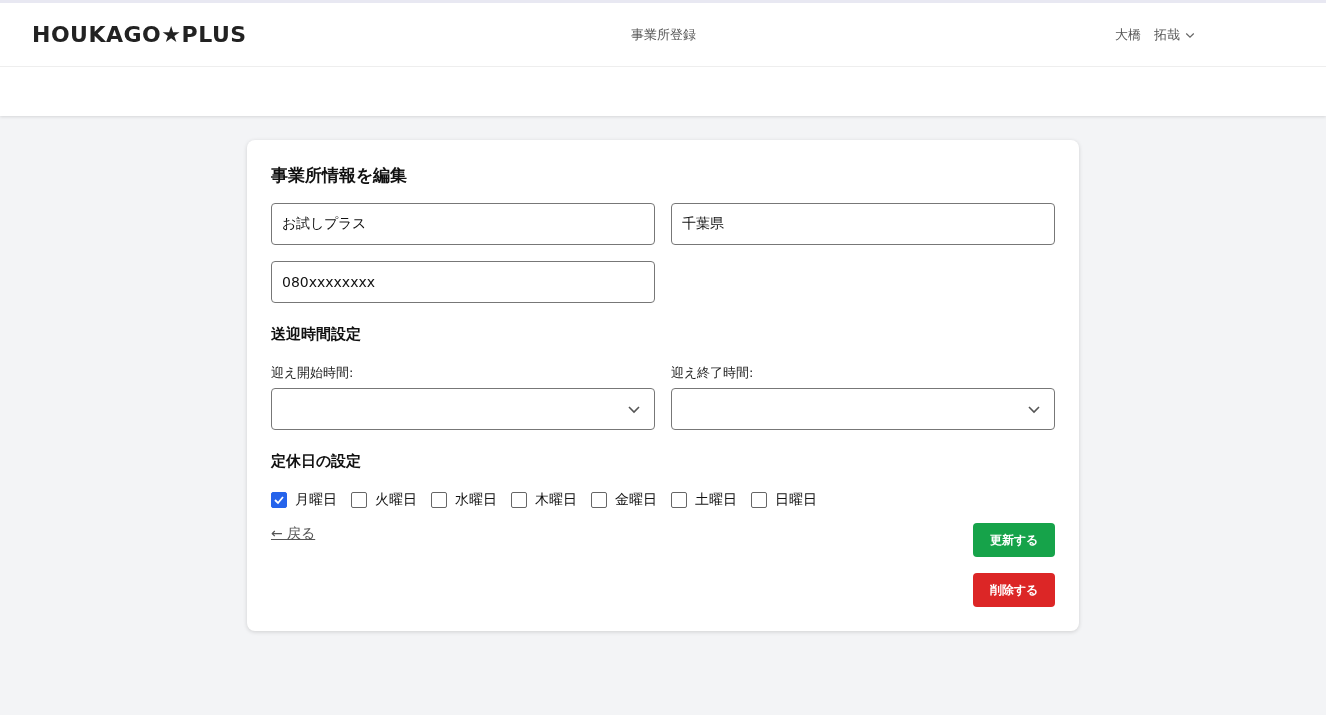  I want to click on text-input: お試しプラス, so click(463, 224).